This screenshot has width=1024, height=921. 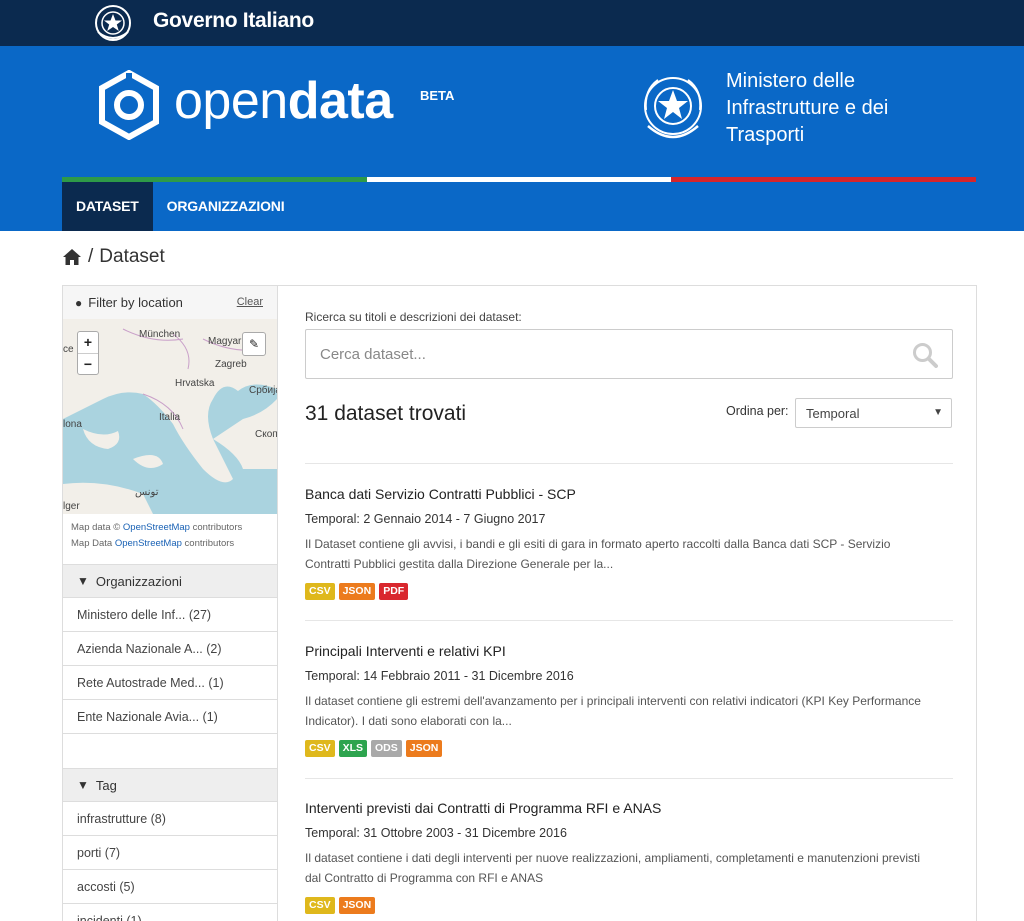 What do you see at coordinates (512, 204) in the screenshot?
I see `navigation-bar: DATASET ORGANIZZAZIONI` at bounding box center [512, 204].